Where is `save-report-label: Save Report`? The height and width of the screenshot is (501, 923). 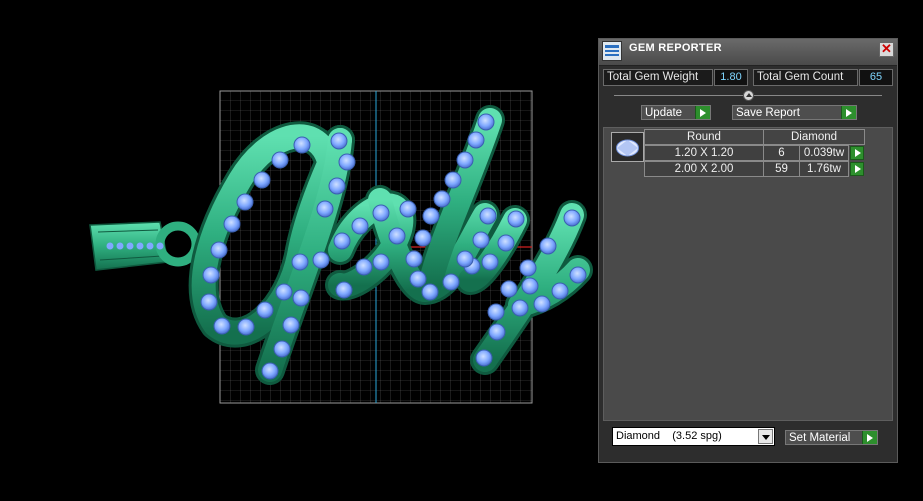 save-report-label: Save Report is located at coordinates (768, 113).